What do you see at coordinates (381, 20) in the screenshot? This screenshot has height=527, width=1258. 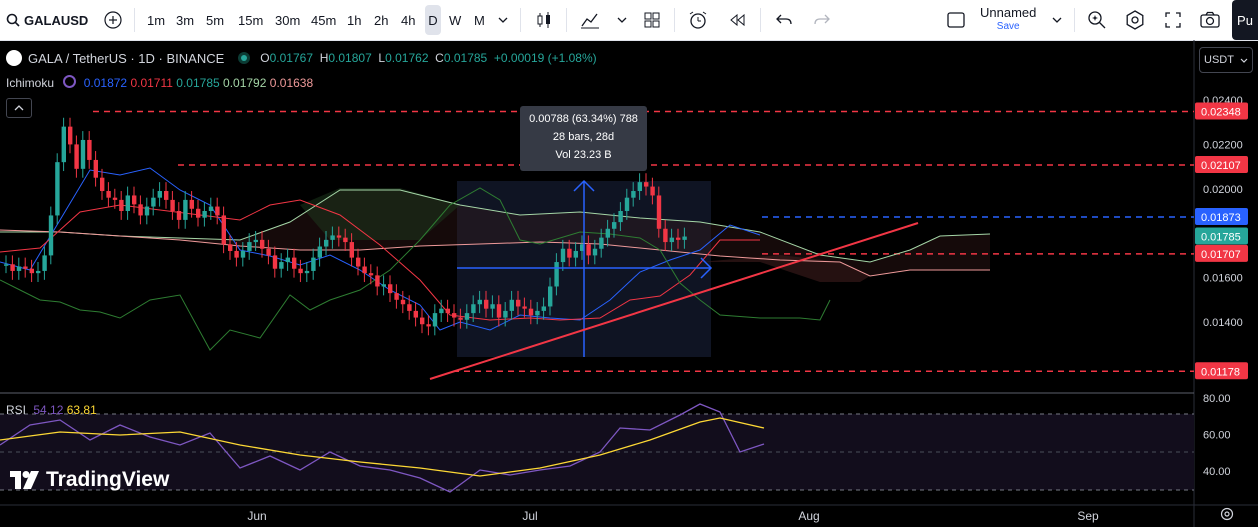 I see `timeframe-2h: 2h` at bounding box center [381, 20].